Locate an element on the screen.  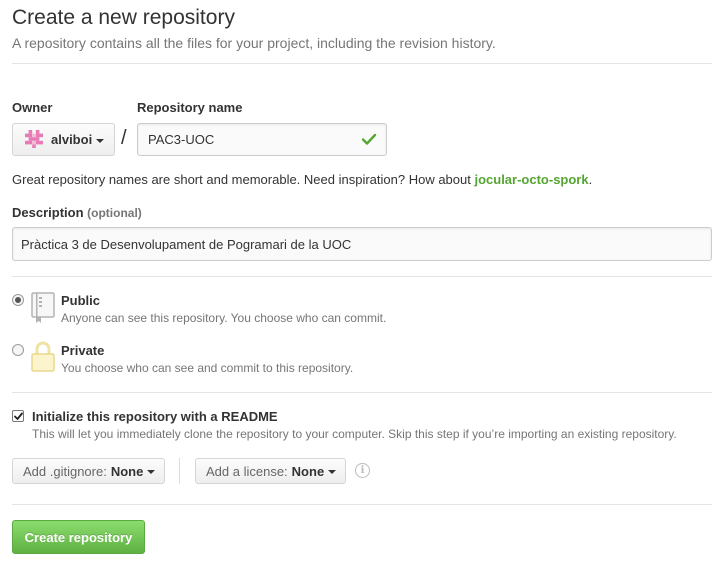
name-suggestion-link: jocular-octo-spork is located at coordinates (531, 179).